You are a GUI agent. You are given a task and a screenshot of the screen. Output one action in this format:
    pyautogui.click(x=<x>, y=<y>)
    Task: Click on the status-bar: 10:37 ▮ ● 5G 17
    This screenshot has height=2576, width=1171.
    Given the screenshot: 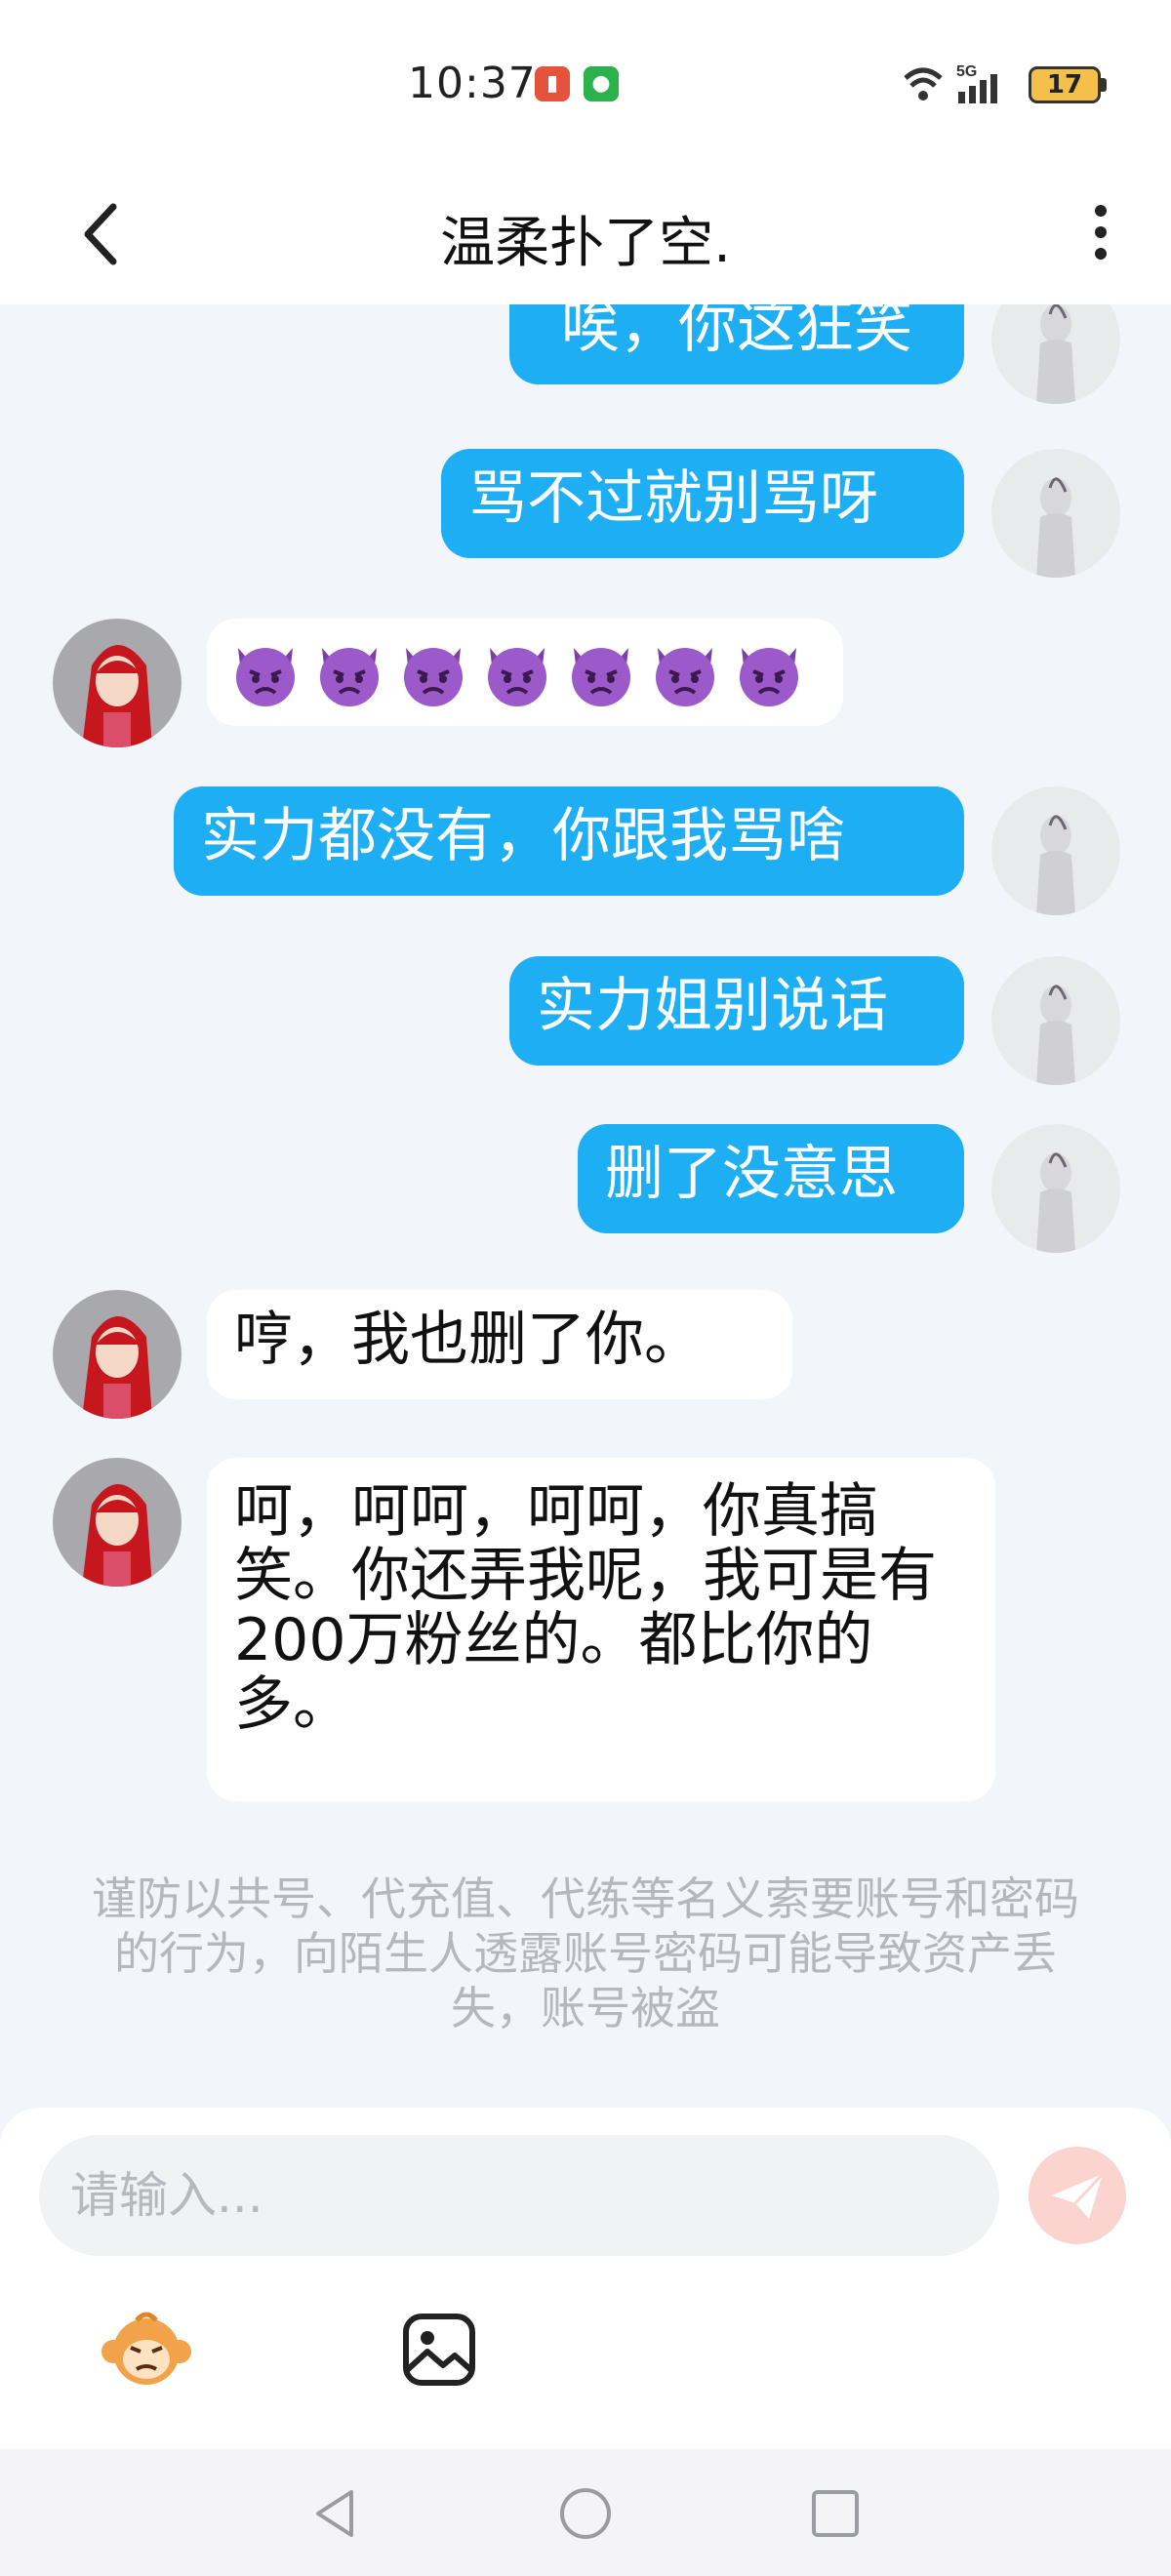 What is the action you would take?
    pyautogui.click(x=585, y=83)
    